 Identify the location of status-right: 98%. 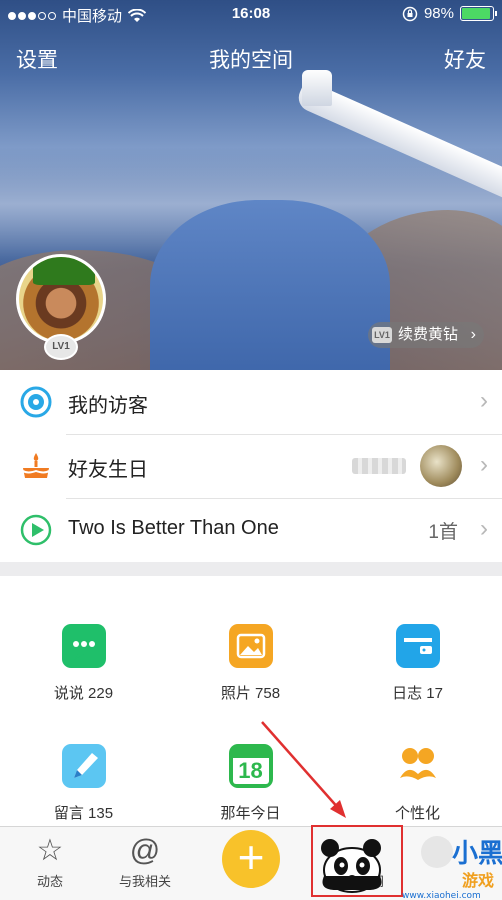
(449, 13).